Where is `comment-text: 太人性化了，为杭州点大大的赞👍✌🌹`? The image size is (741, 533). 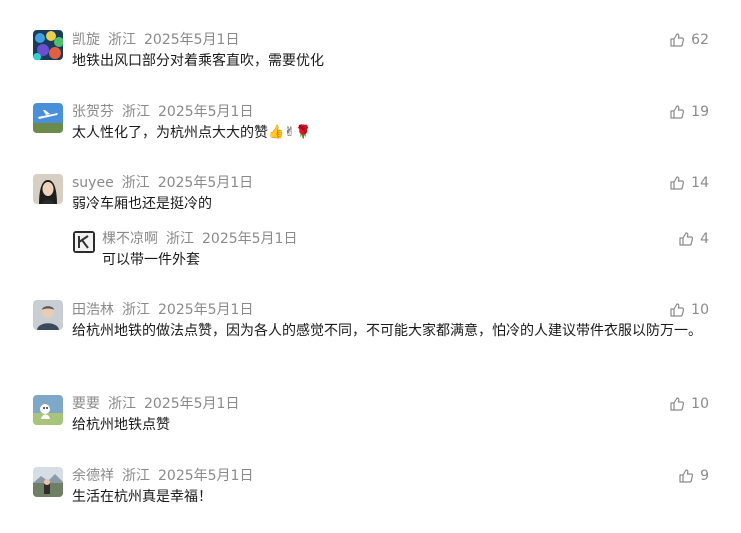
comment-text: 太人性化了，为杭州点大大的赞👍✌🌹 is located at coordinates (191, 133).